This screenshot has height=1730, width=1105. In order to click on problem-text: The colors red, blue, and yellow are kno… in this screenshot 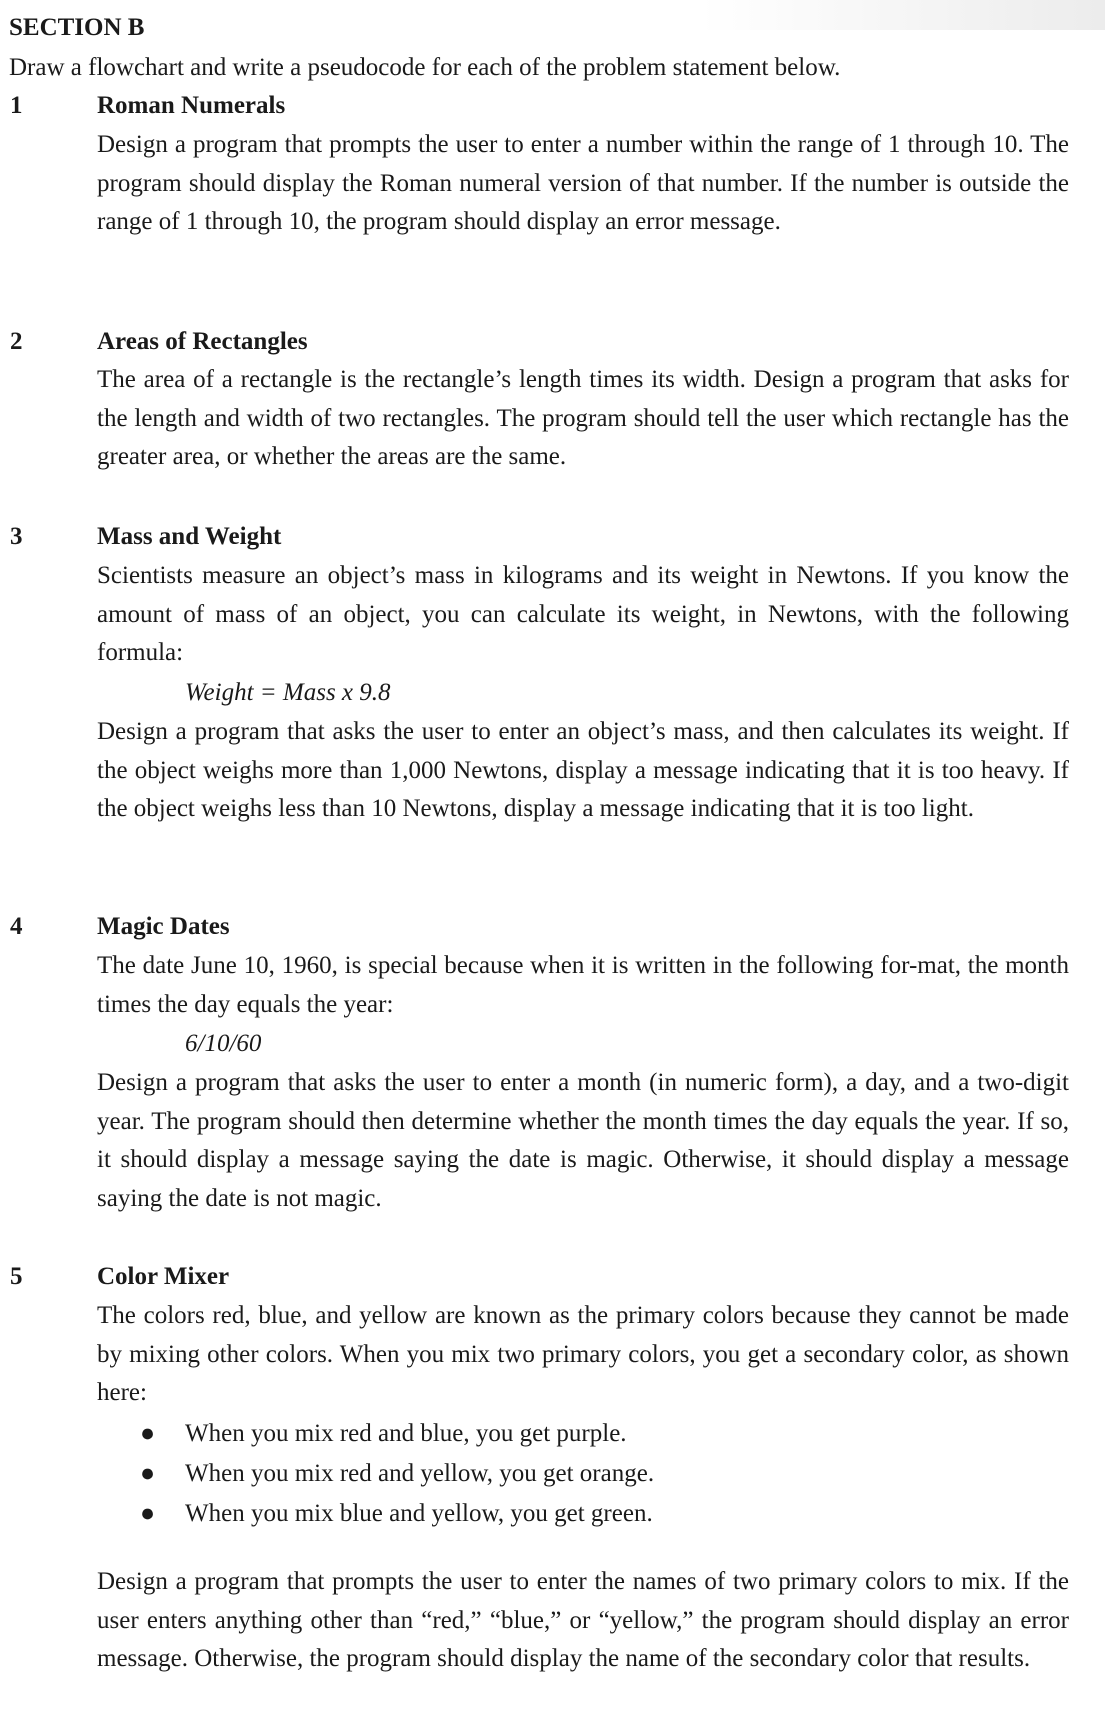, I will do `click(583, 1354)`.